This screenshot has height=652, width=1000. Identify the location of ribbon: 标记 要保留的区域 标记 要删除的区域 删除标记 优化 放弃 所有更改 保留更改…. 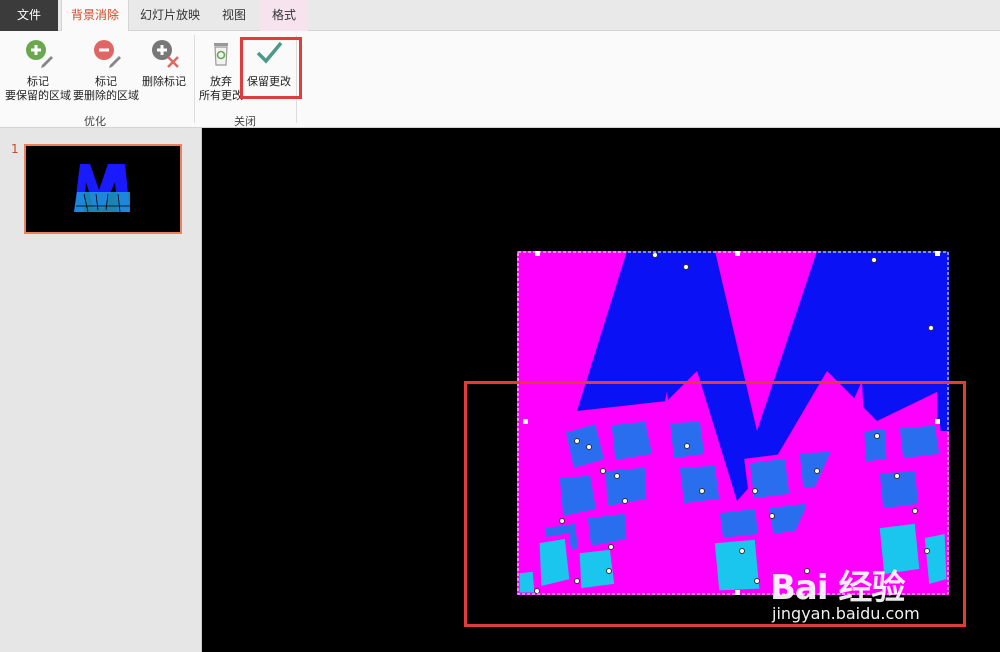
(500, 79).